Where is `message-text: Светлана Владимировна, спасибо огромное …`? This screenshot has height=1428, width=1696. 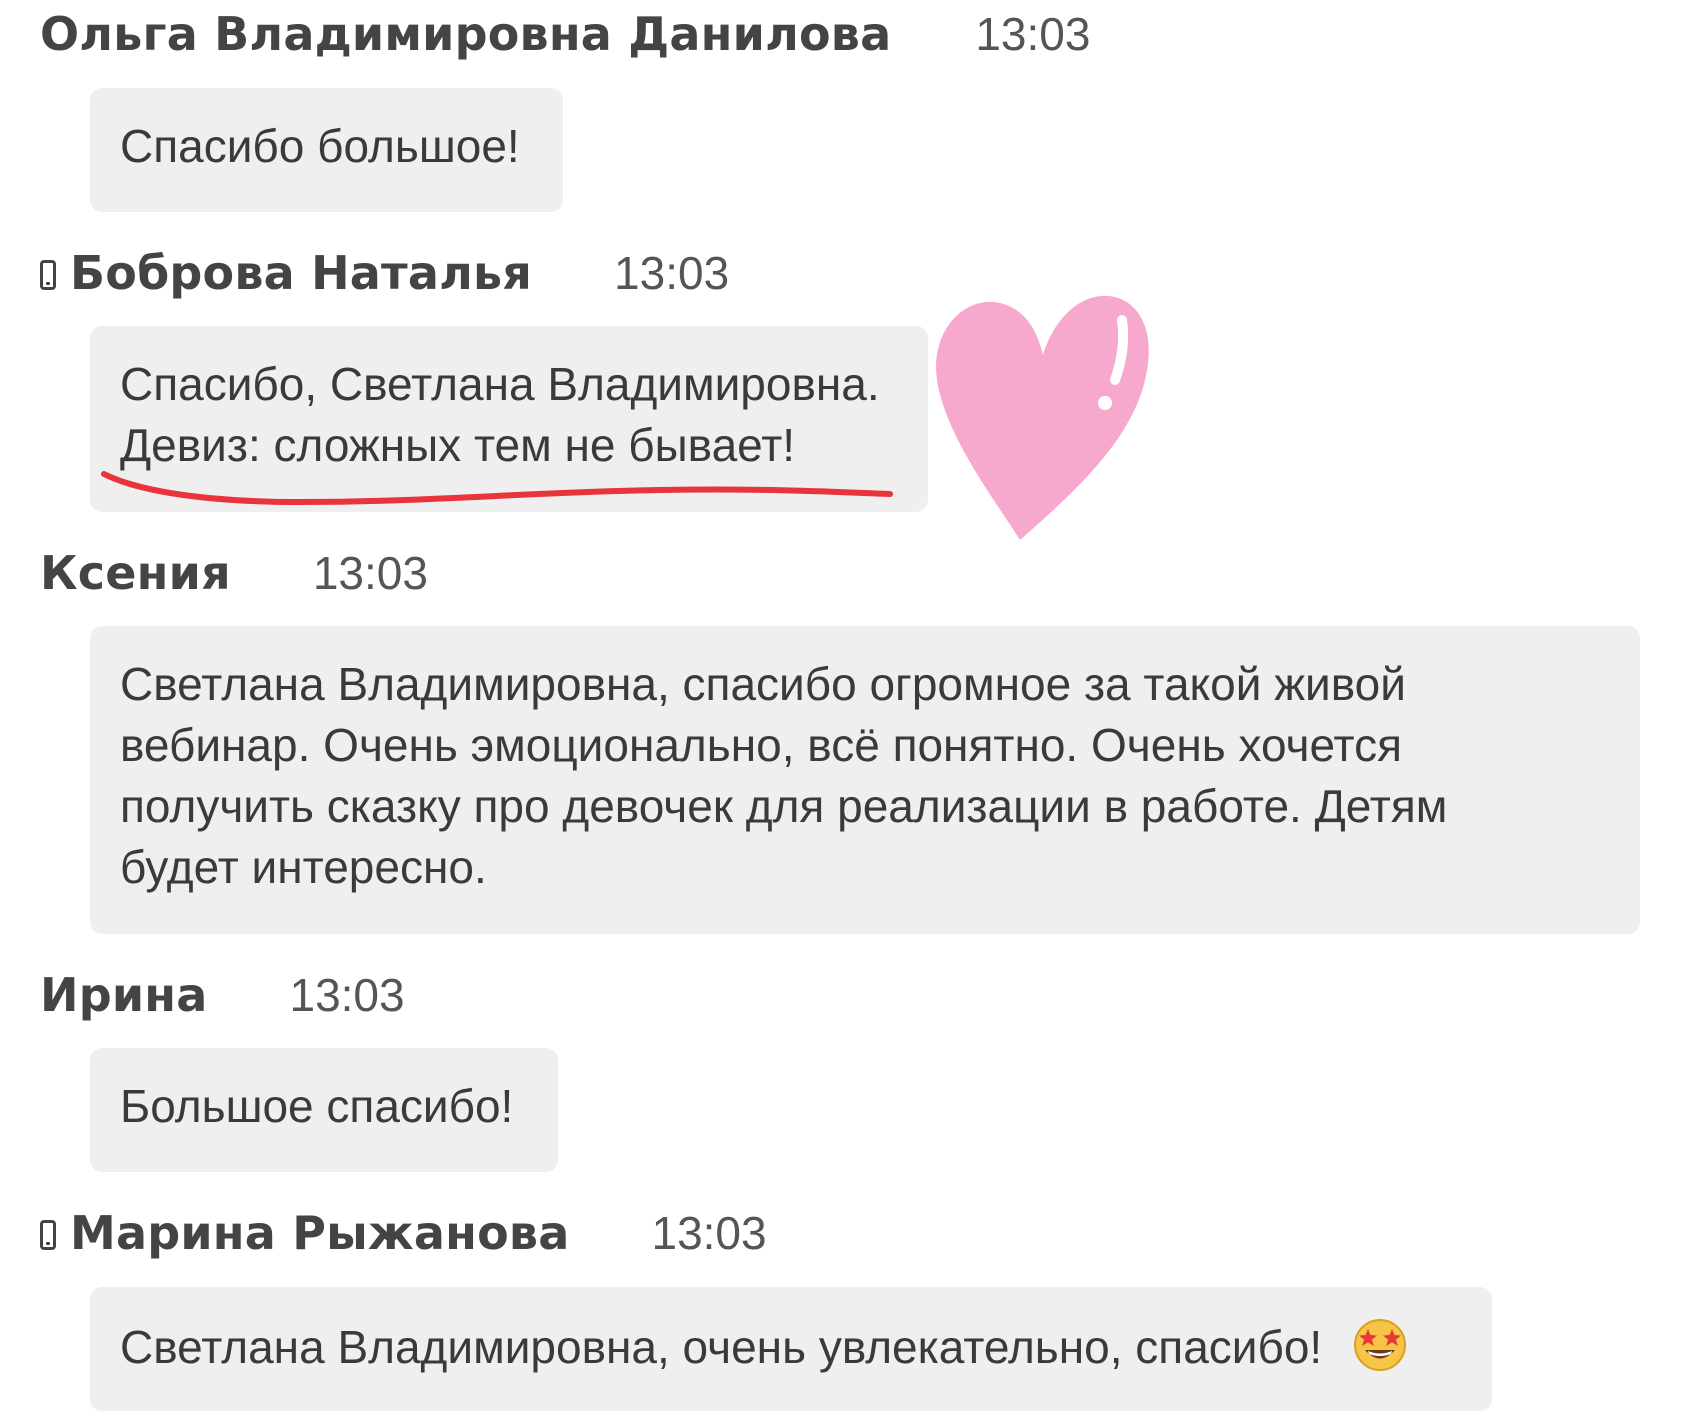
message-text: Светлана Владимировна, спасибо огромное … is located at coordinates (784, 775).